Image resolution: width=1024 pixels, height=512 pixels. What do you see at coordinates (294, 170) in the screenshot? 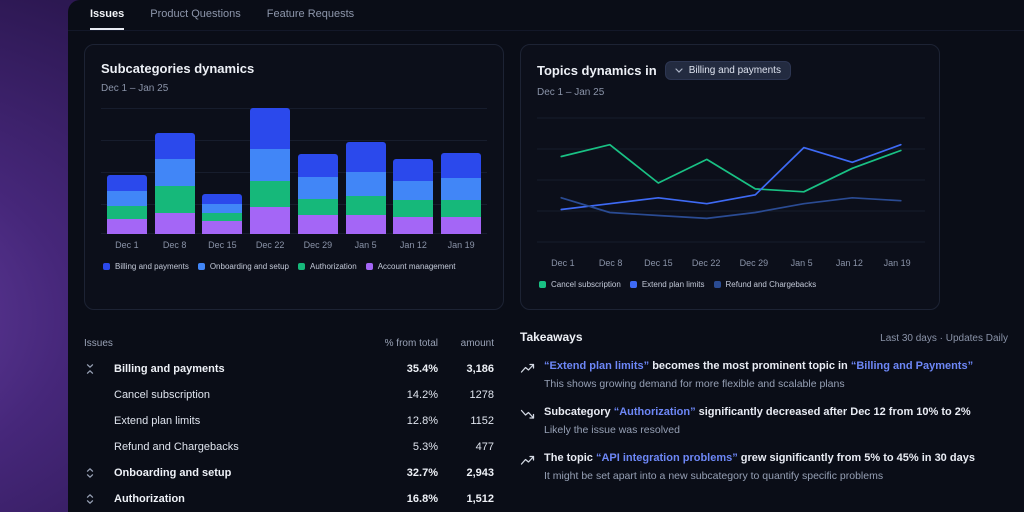
I see `stacked-bar-chart` at bounding box center [294, 170].